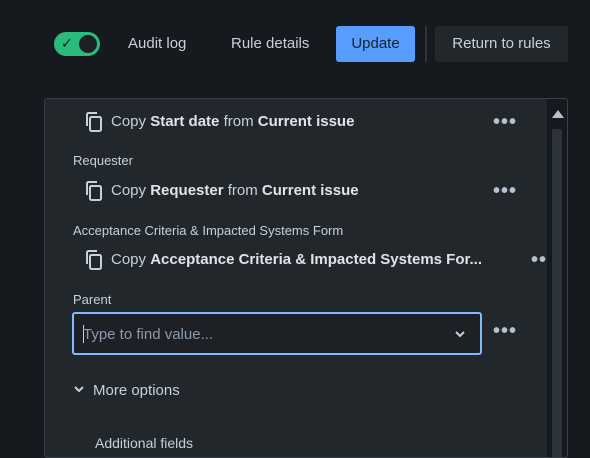 This screenshot has height=458, width=590. Describe the element at coordinates (144, 443) in the screenshot. I see `additional-fields-label: Additional fields` at that location.